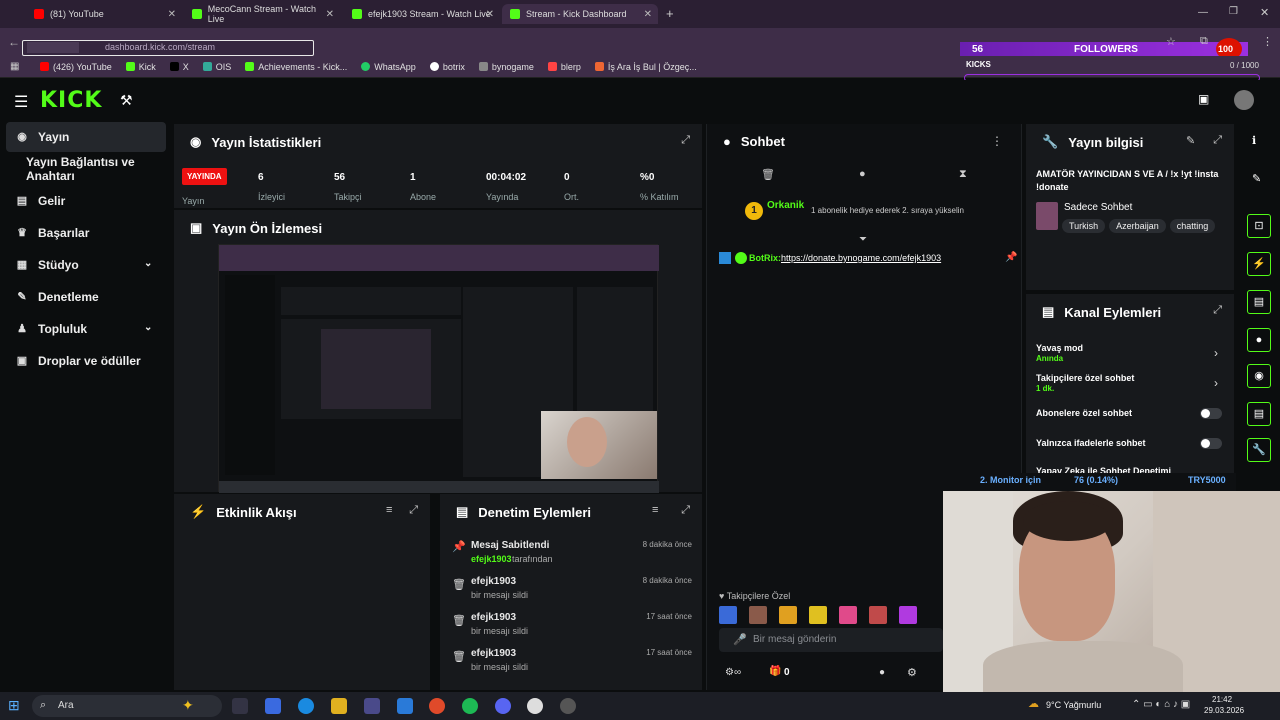 The height and width of the screenshot is (720, 1280). Describe the element at coordinates (470, 706) in the screenshot. I see `spotify-icon` at that location.